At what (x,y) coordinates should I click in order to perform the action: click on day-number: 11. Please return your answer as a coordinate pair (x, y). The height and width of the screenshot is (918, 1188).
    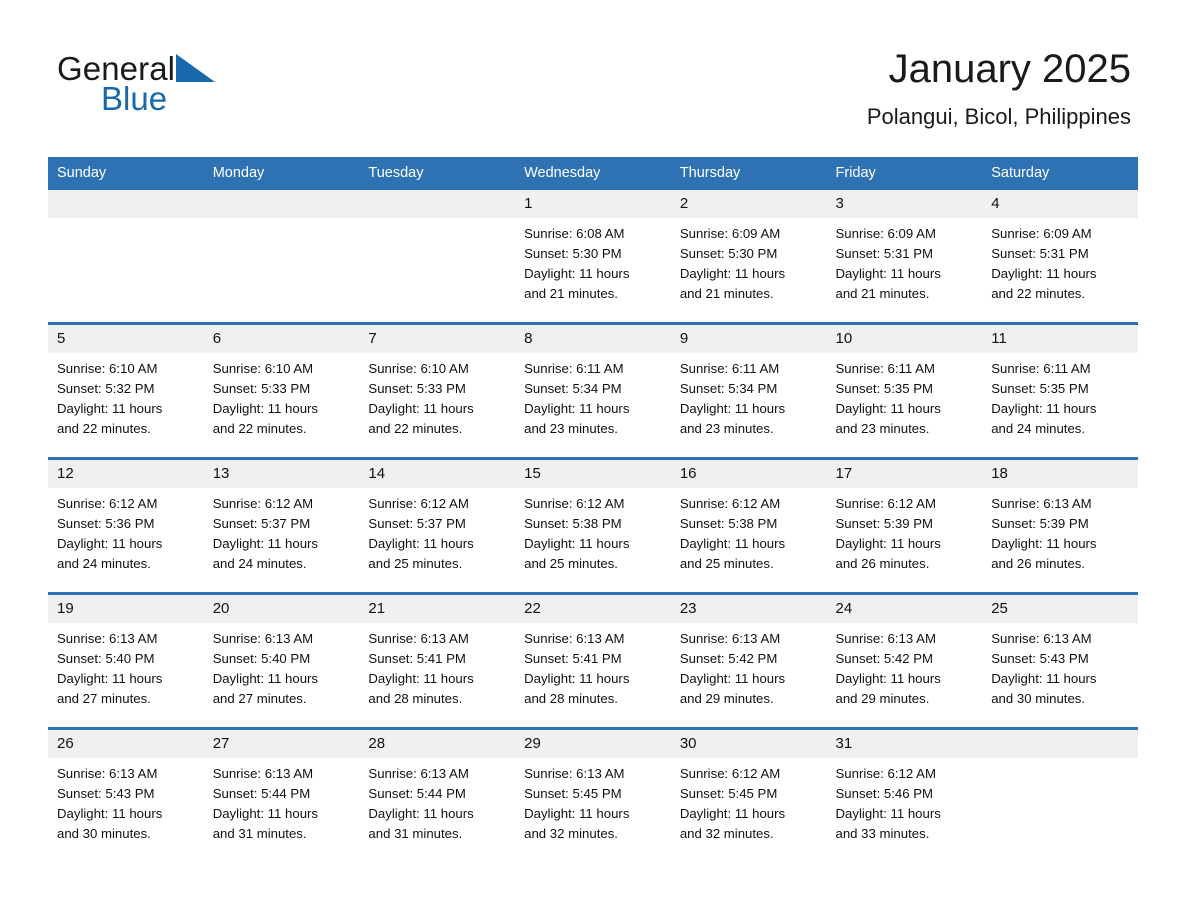
    Looking at the image, I should click on (1060, 339).